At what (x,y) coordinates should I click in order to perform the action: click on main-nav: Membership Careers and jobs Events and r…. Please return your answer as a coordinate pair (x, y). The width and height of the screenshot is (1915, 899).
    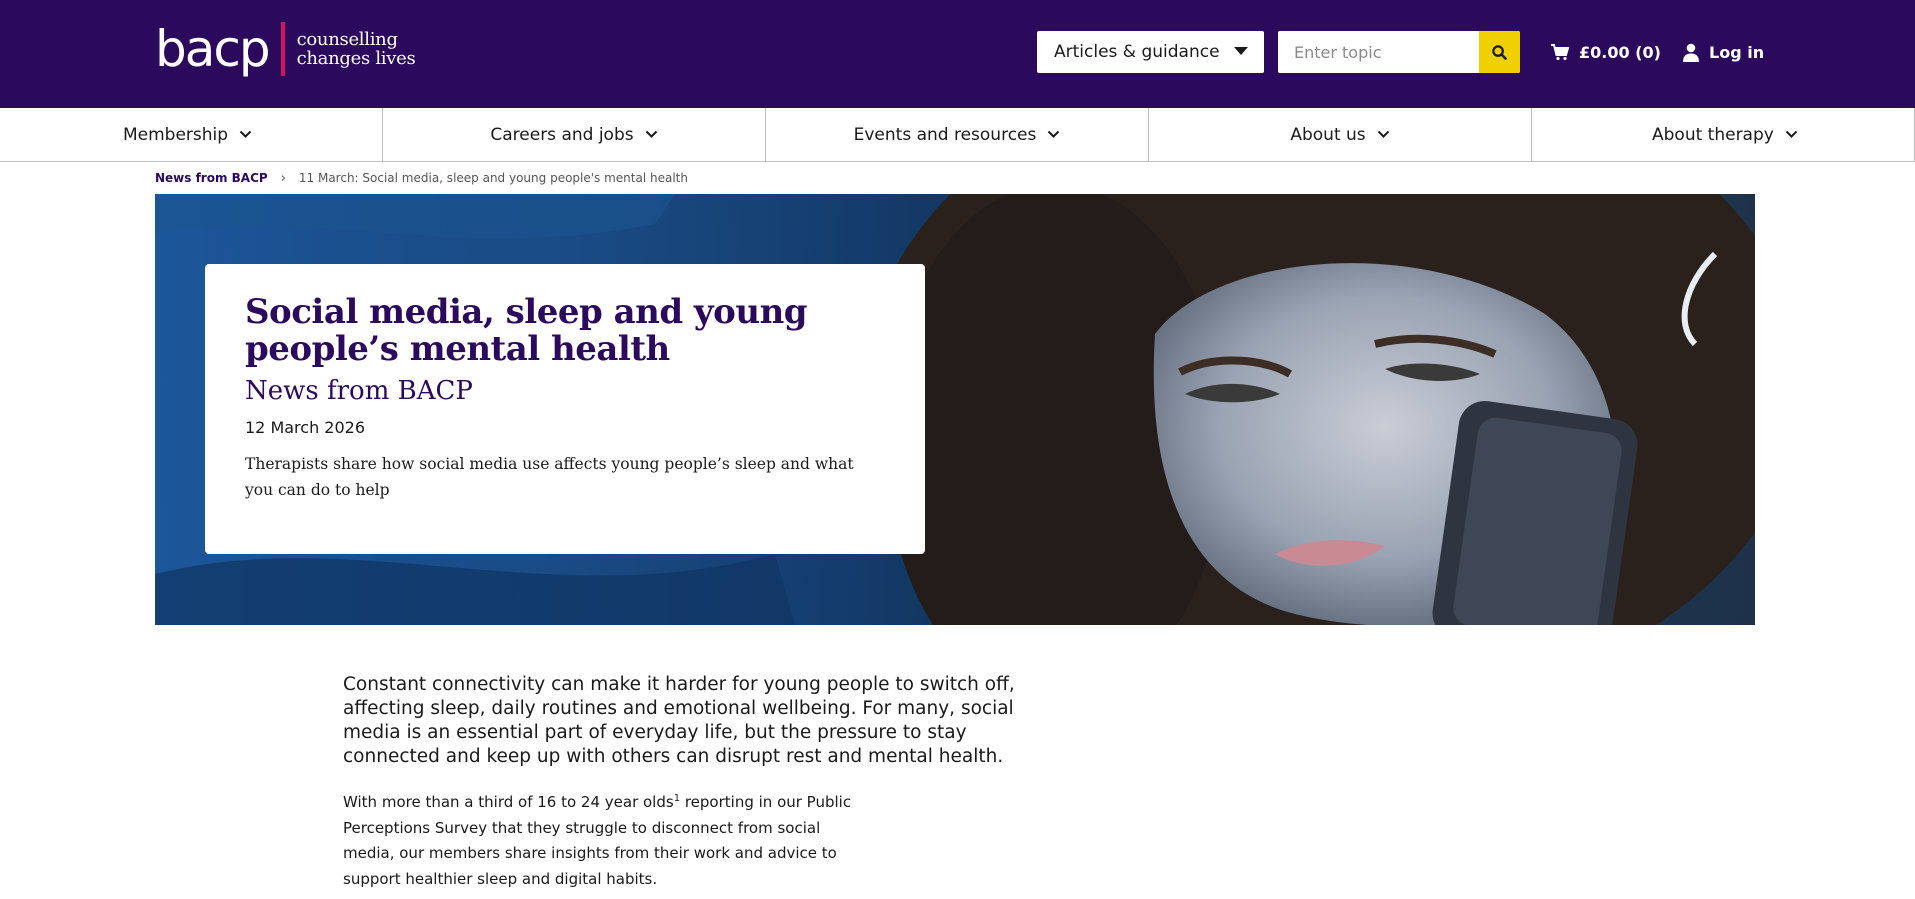
    Looking at the image, I should click on (957, 135).